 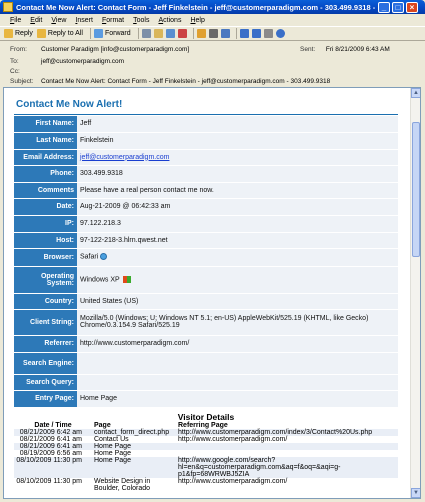 I want to click on reply-all-button: Reply to All, so click(x=59, y=33).